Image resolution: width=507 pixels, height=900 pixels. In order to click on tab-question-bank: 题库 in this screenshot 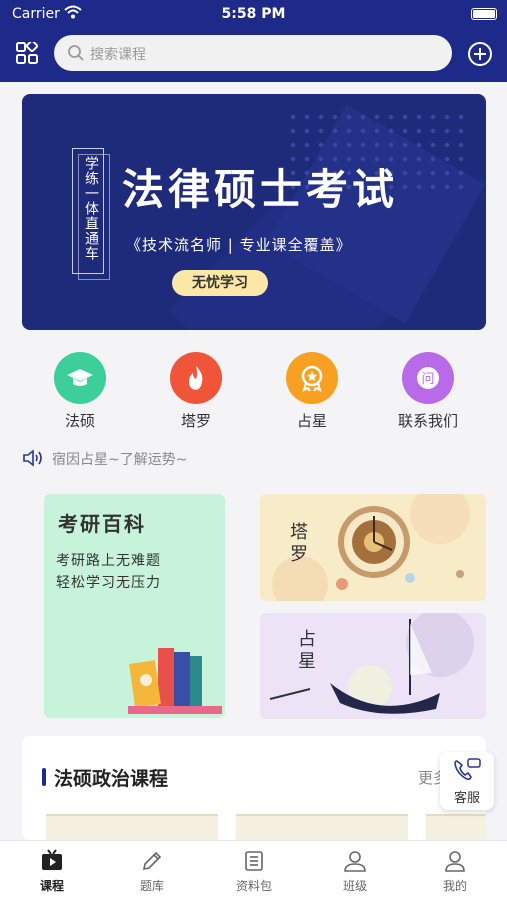, I will do `click(152, 871)`.